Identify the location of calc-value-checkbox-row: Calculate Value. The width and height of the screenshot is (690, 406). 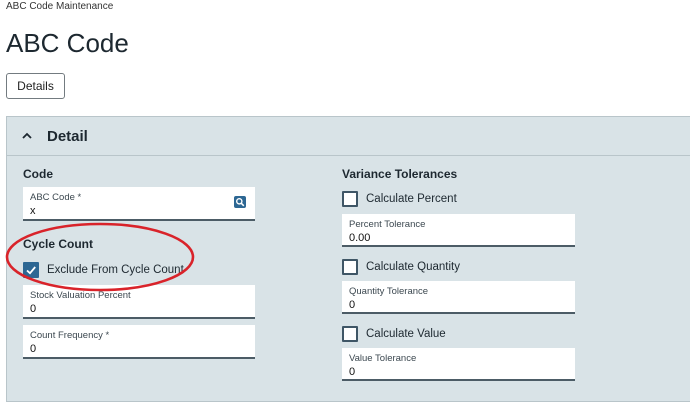
(394, 334).